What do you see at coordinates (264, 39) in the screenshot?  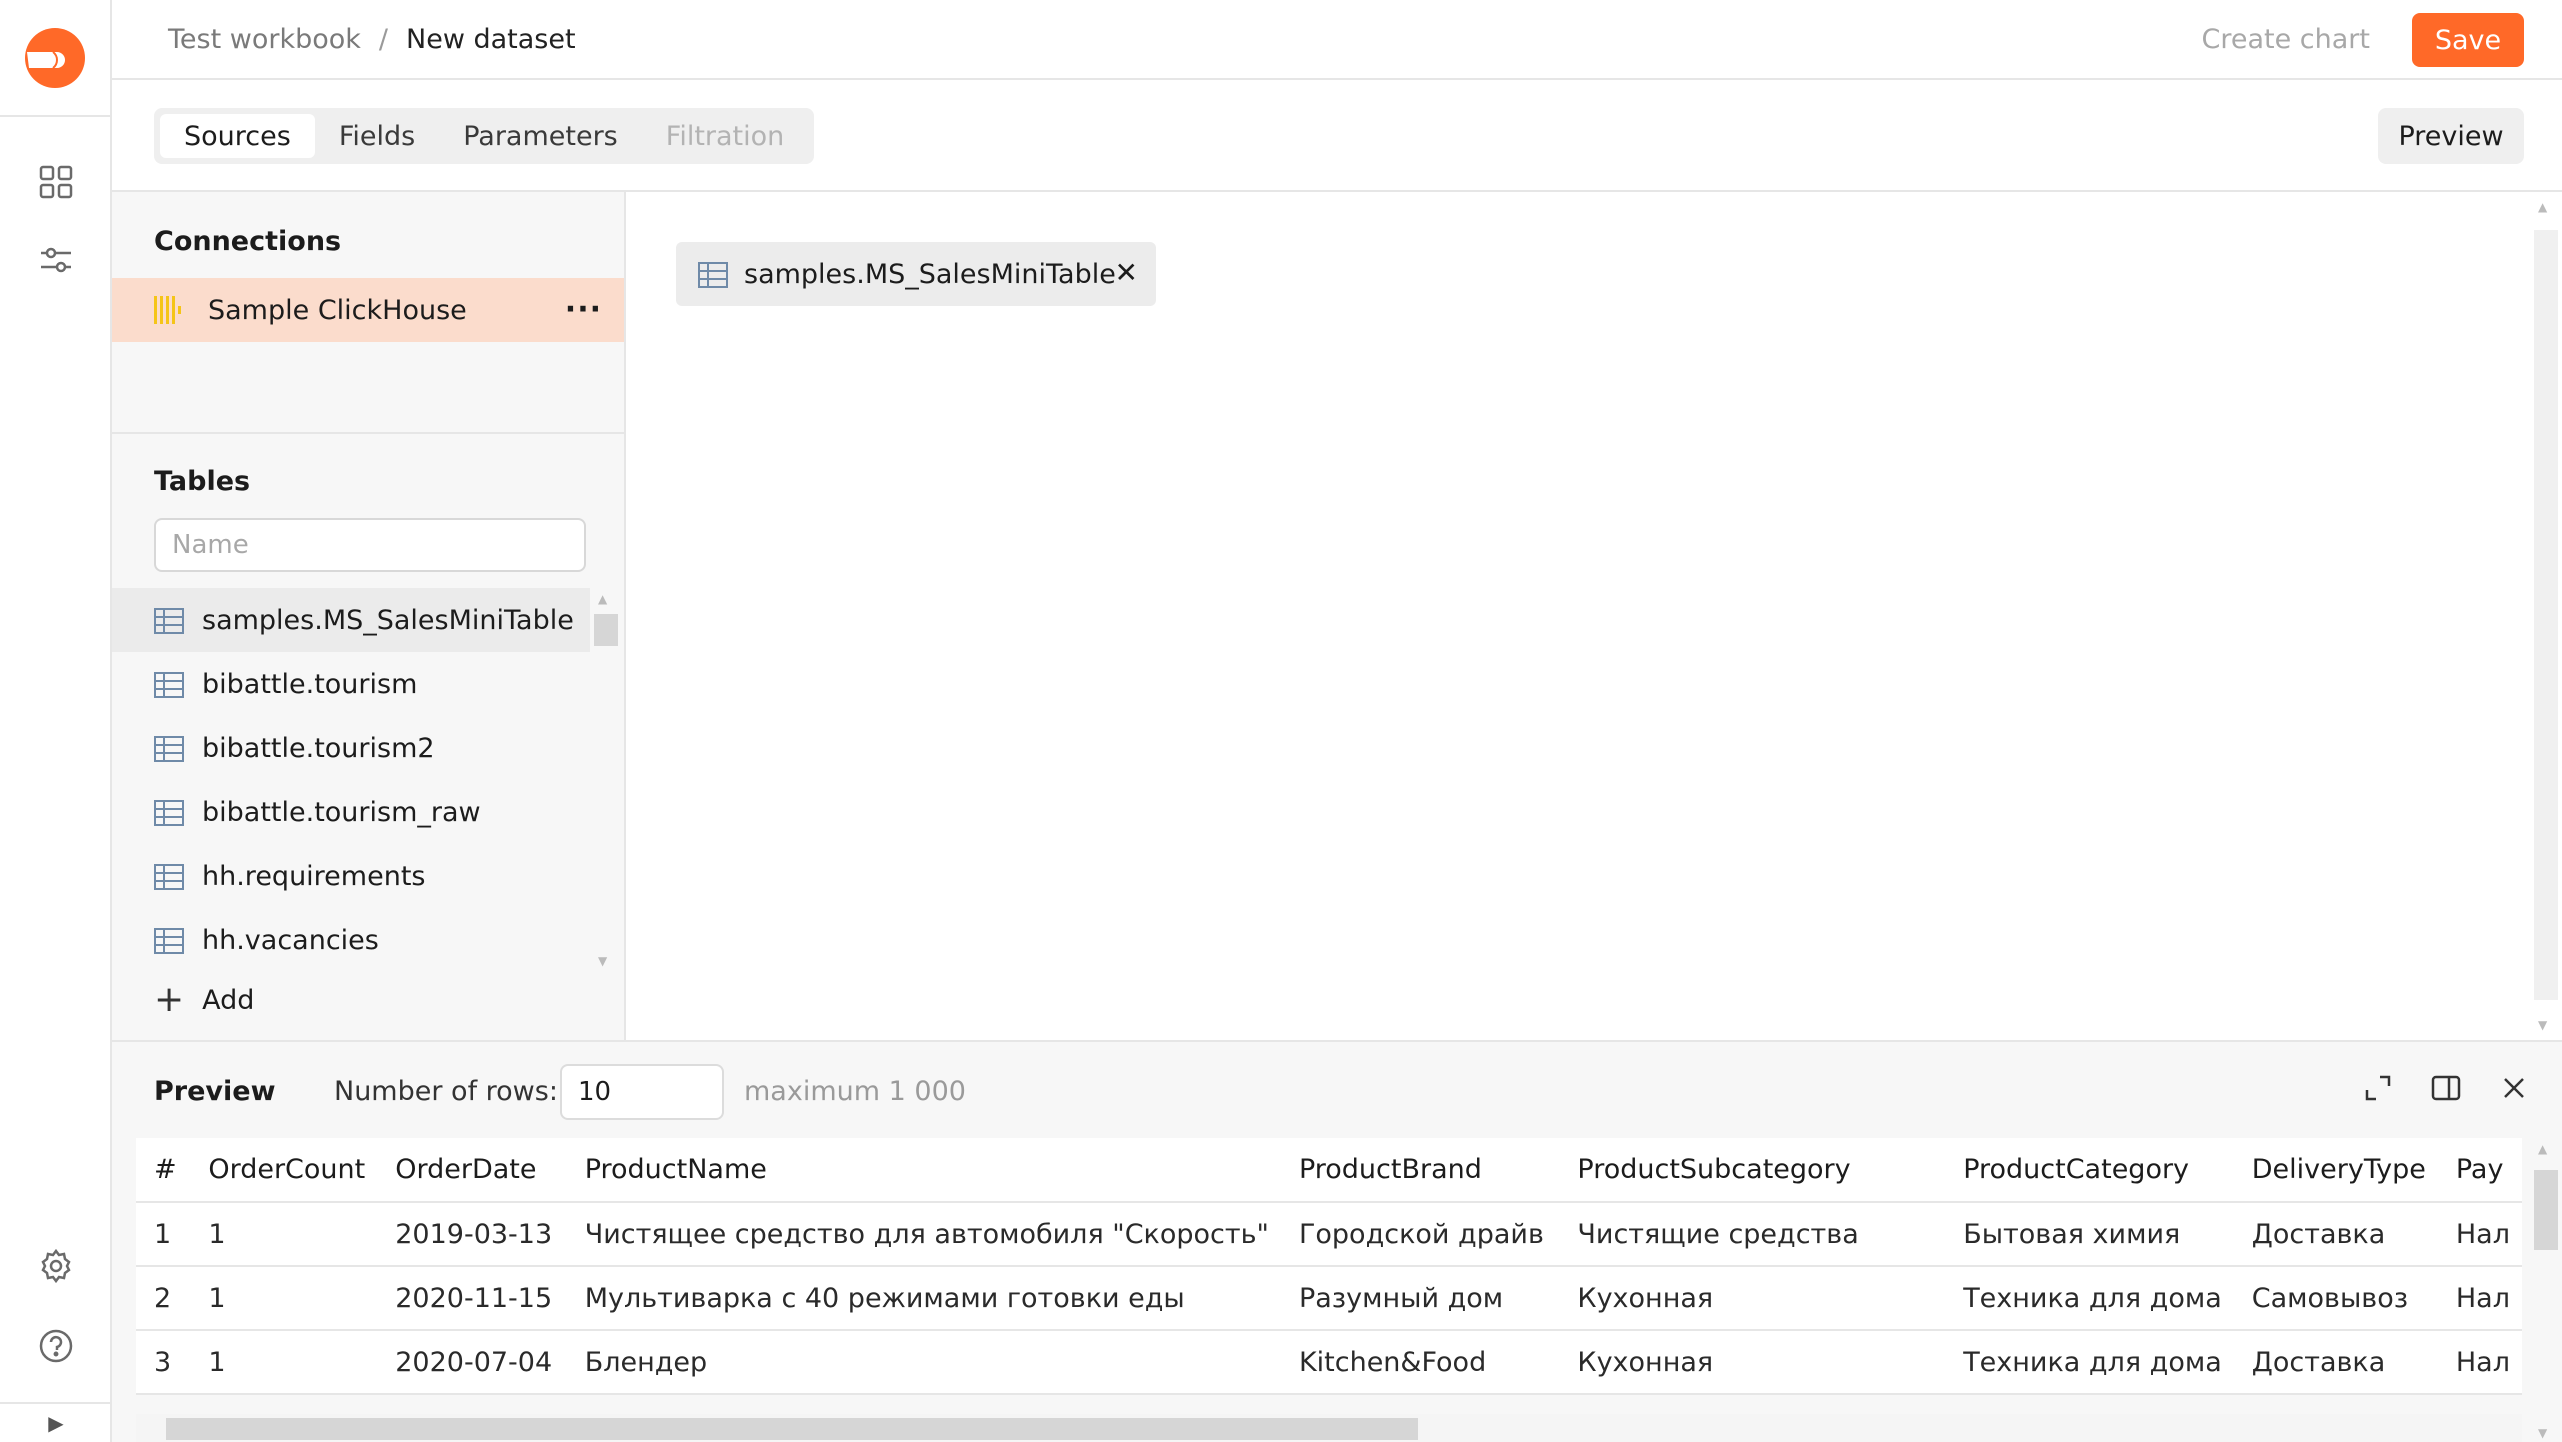 I see `breadcrumb-workbook: Test workbook` at bounding box center [264, 39].